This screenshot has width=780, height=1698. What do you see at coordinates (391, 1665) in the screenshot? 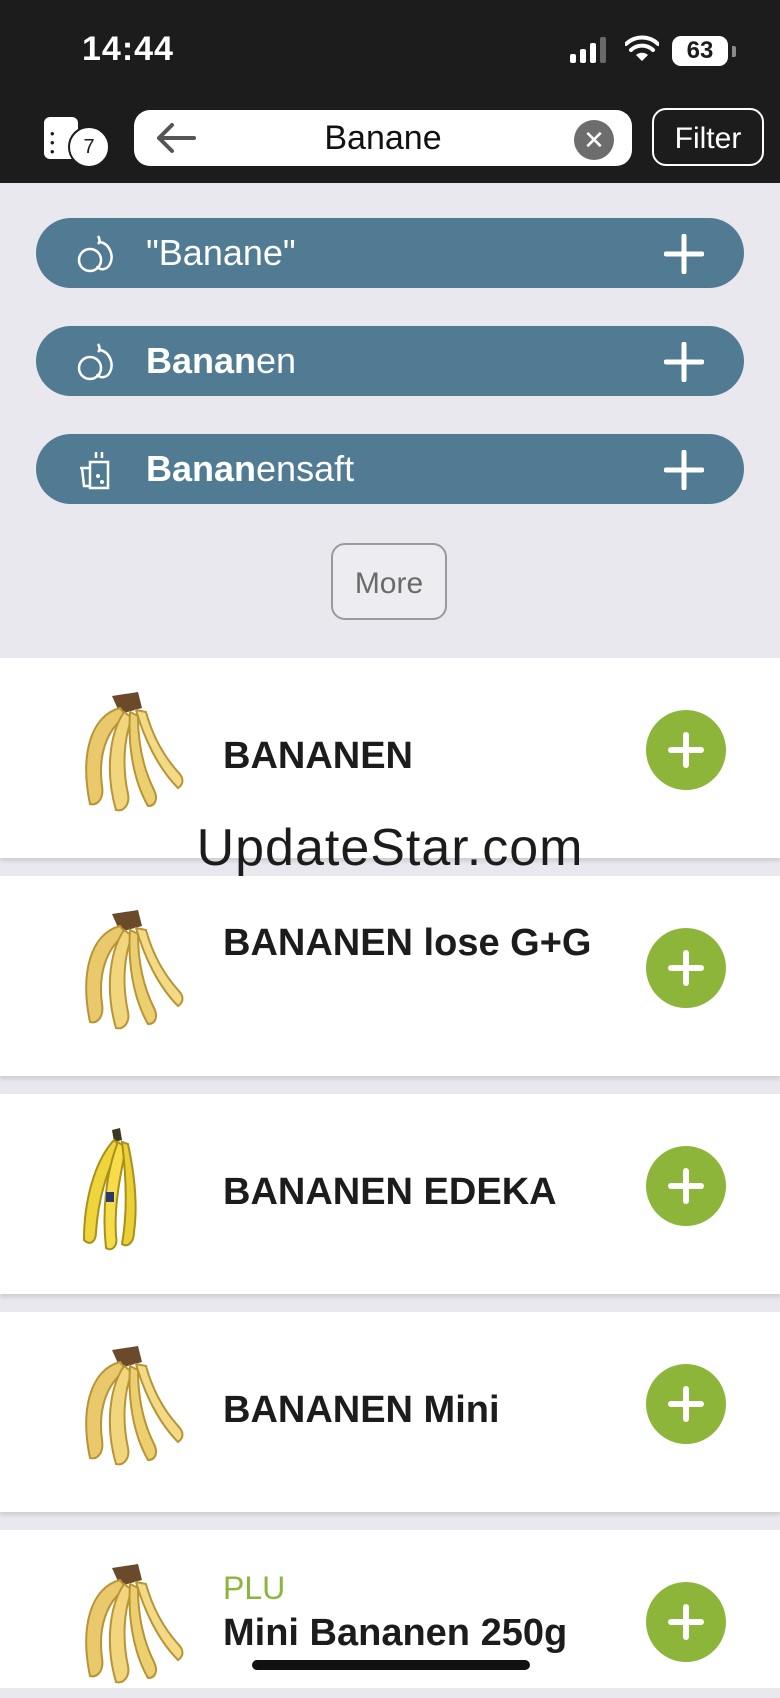
I see `home-indicator` at bounding box center [391, 1665].